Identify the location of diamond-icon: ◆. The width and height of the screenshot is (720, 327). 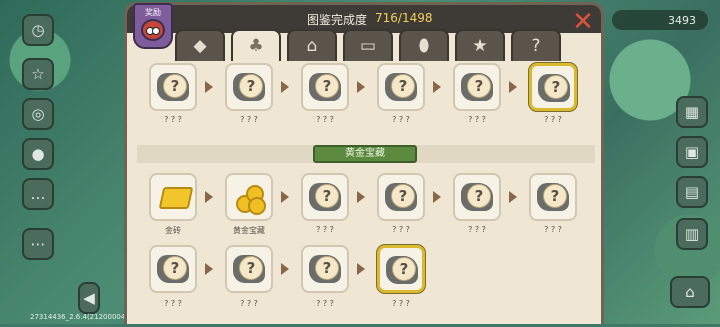
(200, 46).